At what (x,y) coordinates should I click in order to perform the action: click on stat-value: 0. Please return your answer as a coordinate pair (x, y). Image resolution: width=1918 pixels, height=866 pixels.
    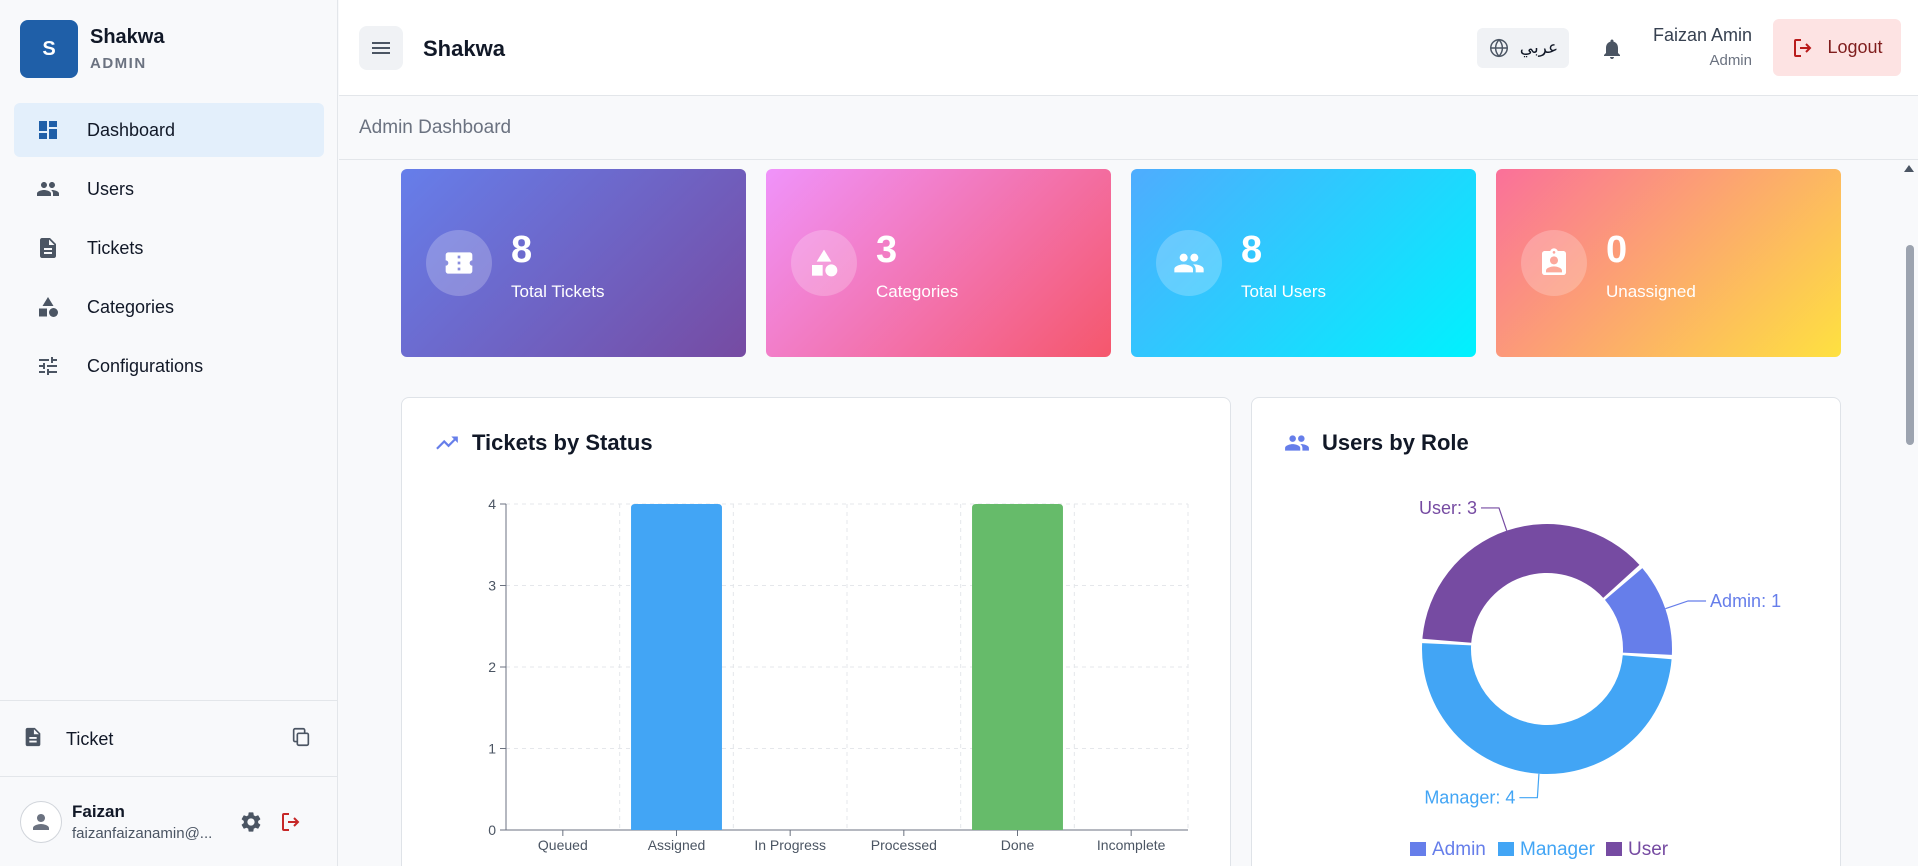
    Looking at the image, I should click on (1617, 250).